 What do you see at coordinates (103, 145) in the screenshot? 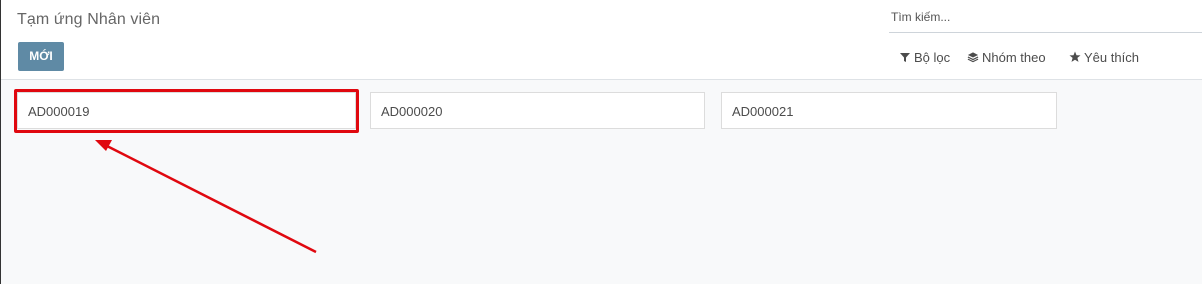
I see `arrow-head` at bounding box center [103, 145].